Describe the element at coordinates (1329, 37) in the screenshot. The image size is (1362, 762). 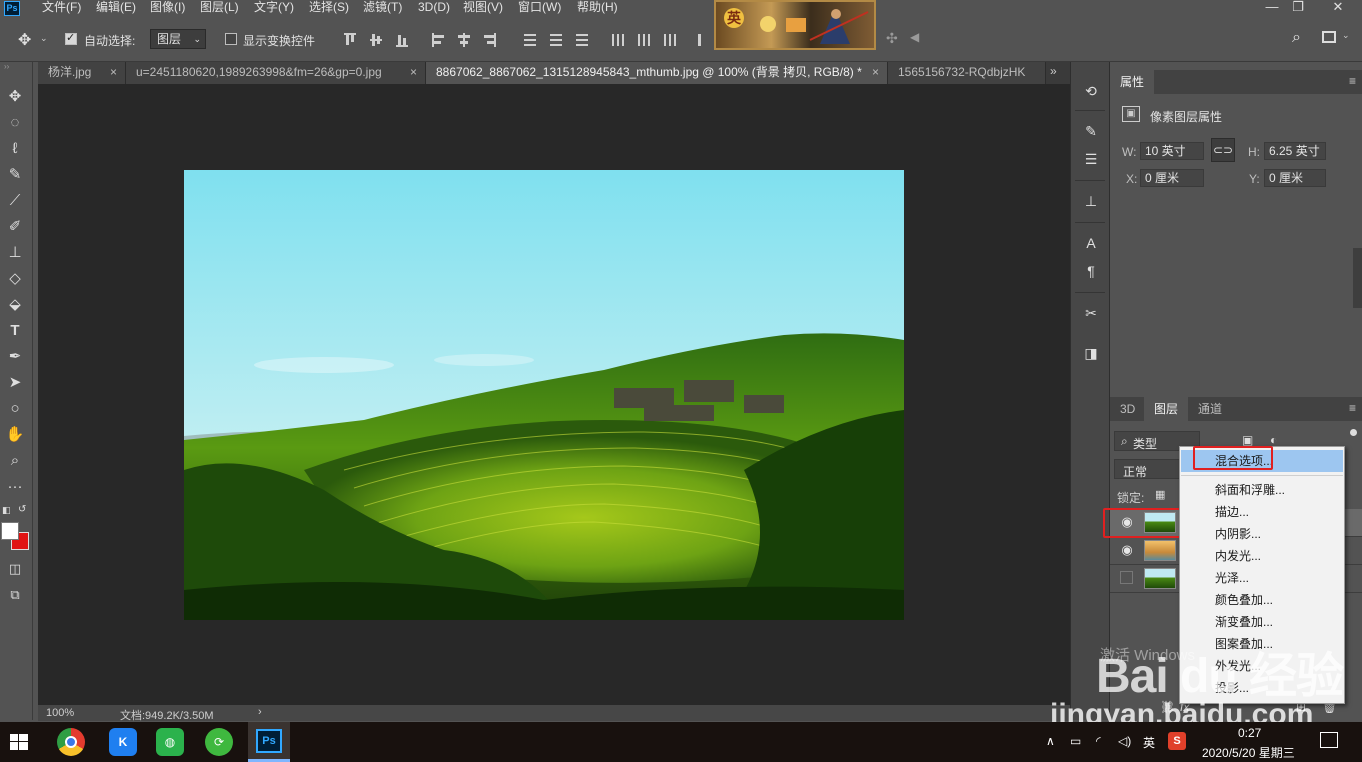
I see `workspace-icon` at that location.